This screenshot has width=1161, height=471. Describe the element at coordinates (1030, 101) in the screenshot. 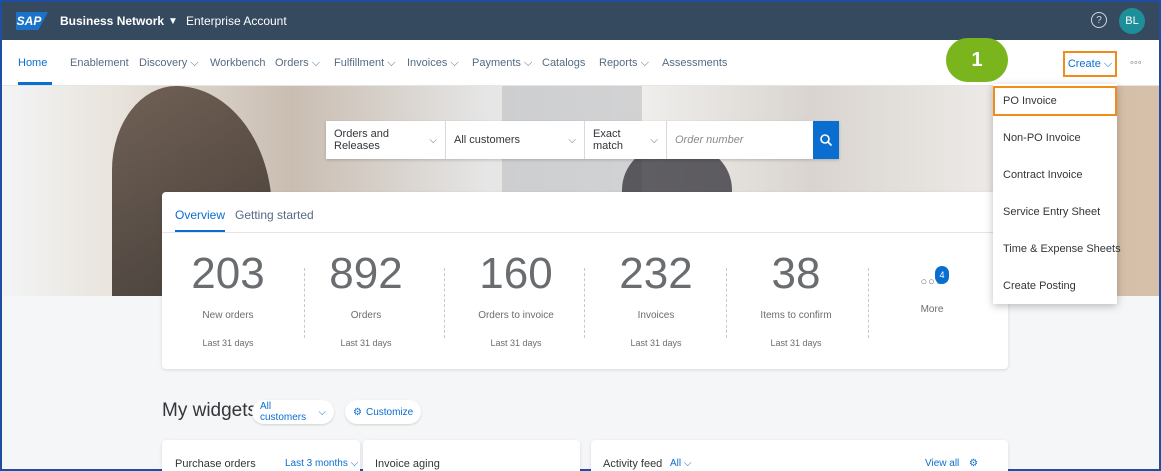

I see `menu-item-po-invoice: PO Invoice` at that location.